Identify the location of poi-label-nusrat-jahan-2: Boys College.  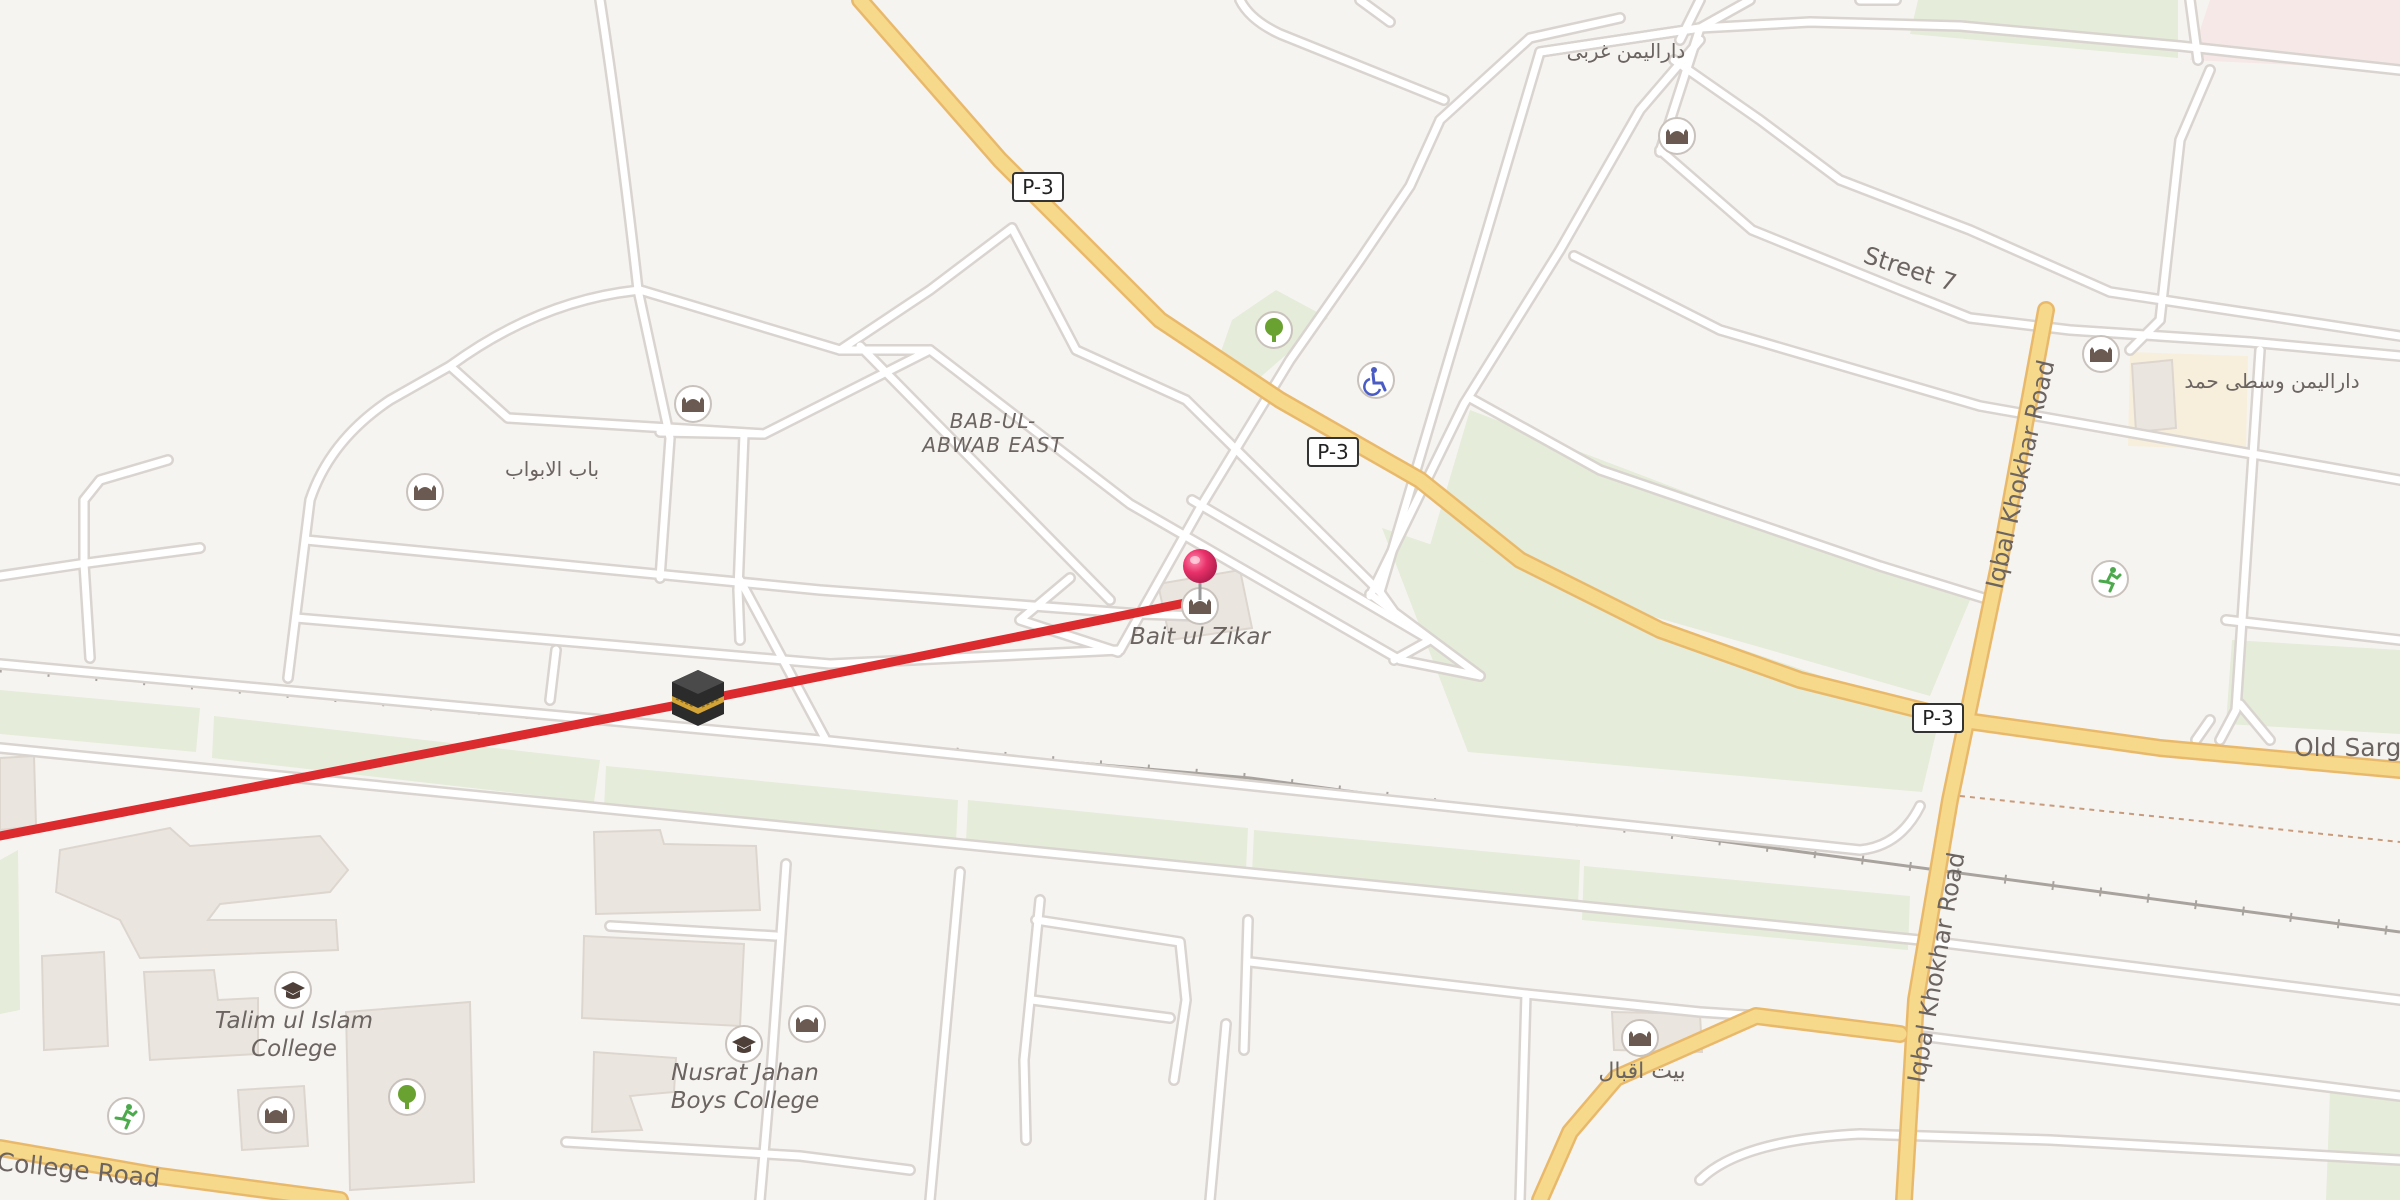
(745, 1101).